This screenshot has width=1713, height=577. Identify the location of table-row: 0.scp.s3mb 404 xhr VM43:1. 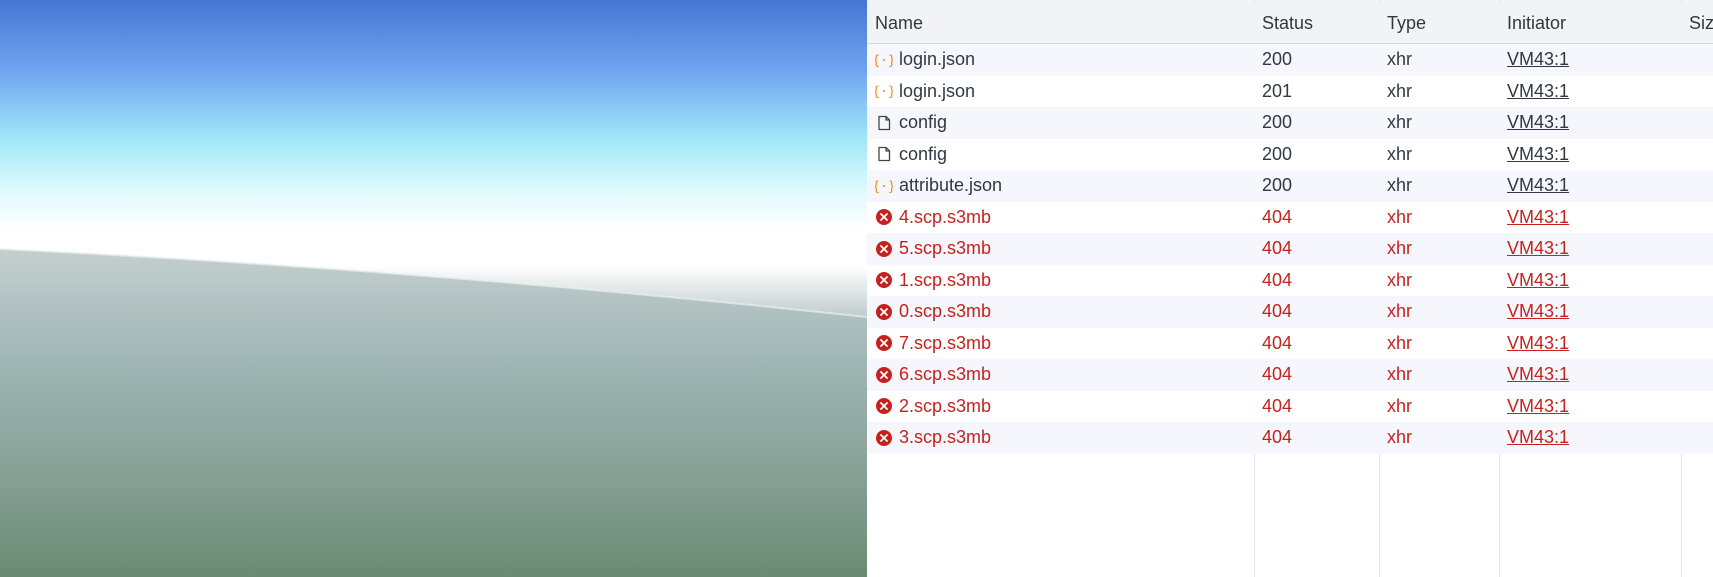
(1290, 312).